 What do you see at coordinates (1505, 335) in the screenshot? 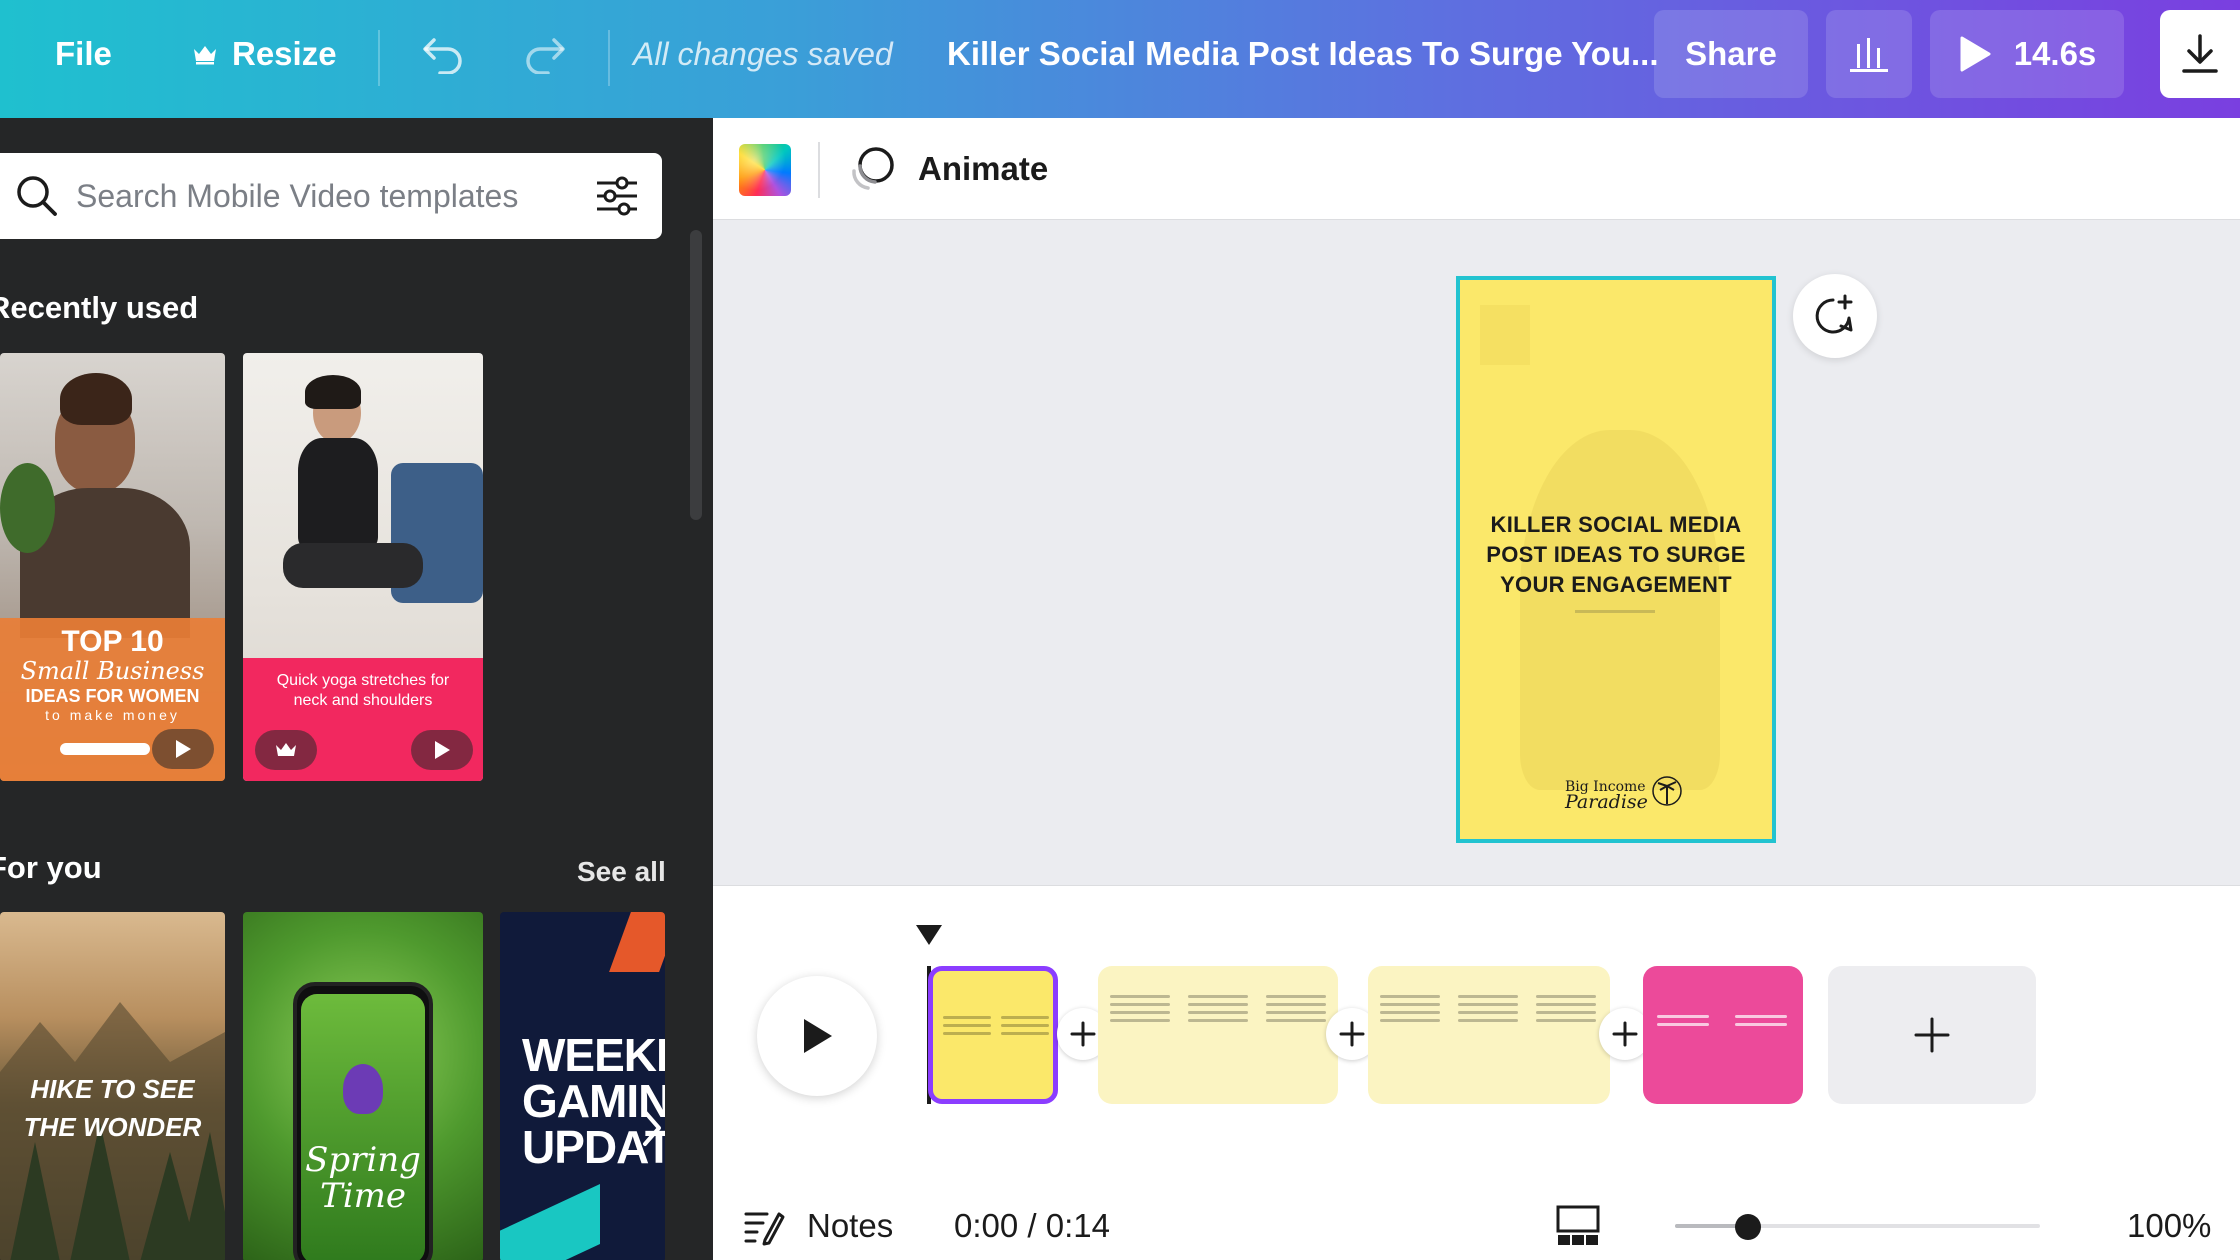
I see `faded-decor-shape` at bounding box center [1505, 335].